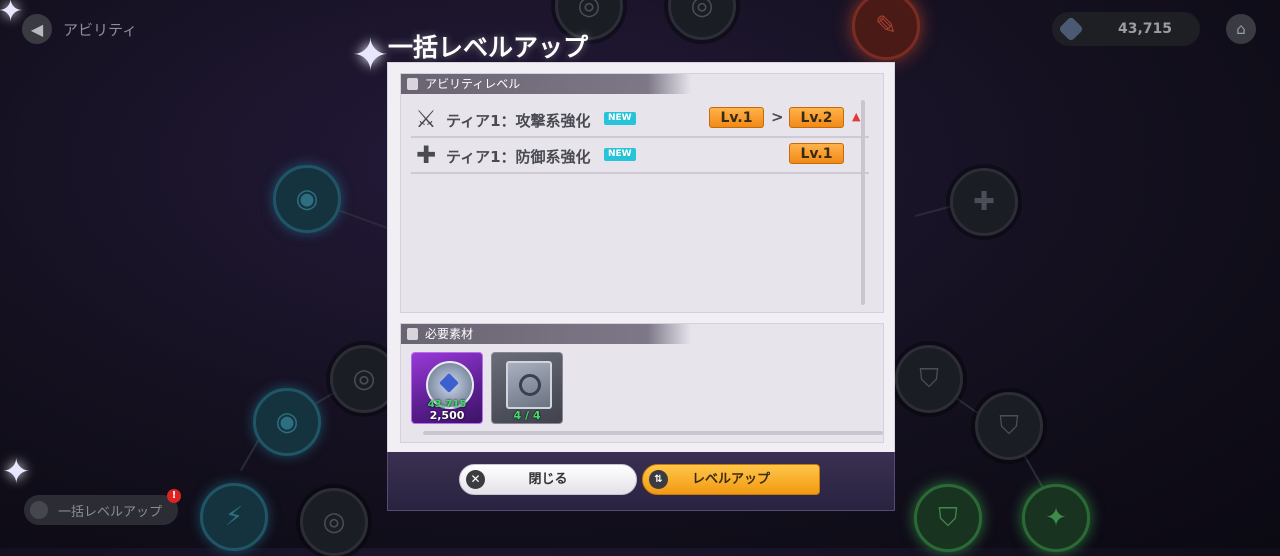 This screenshot has height=556, width=1280. What do you see at coordinates (653, 433) in the screenshot?
I see `horizontal-scrollbar` at bounding box center [653, 433].